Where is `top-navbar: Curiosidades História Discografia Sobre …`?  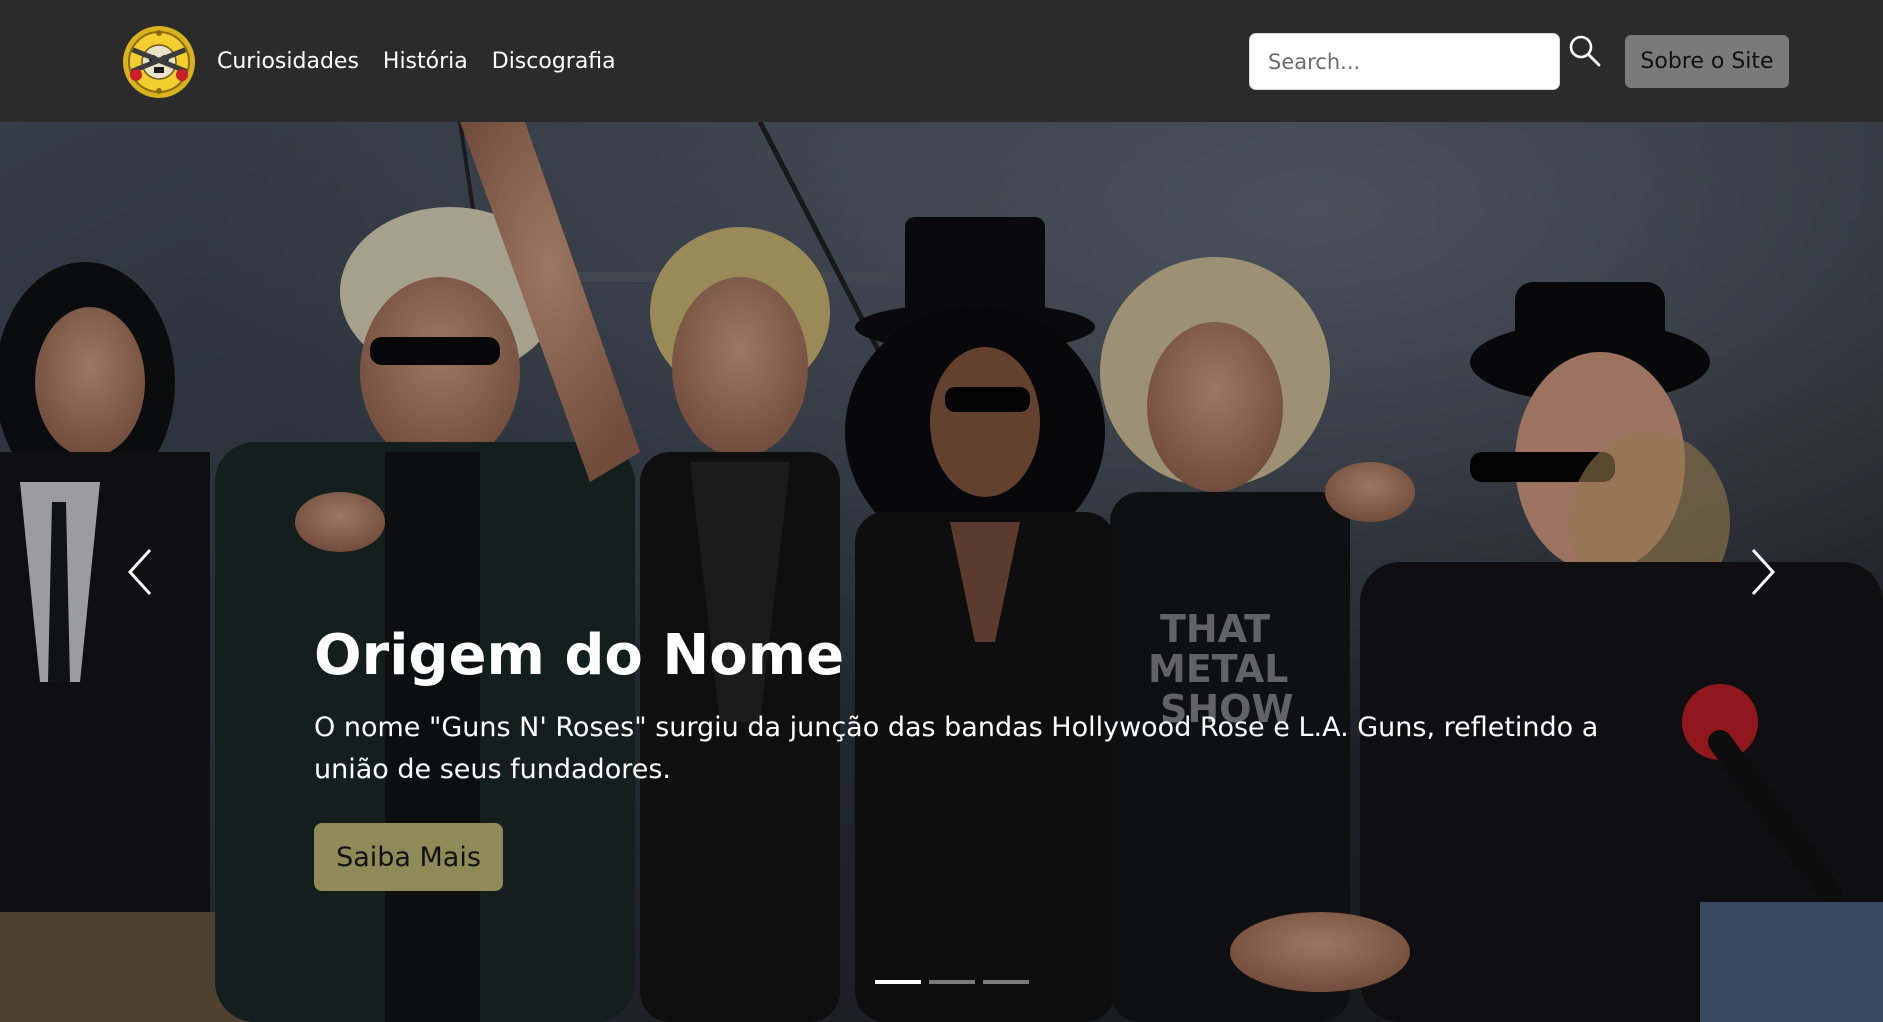 top-navbar: Curiosidades História Discografia Sobre … is located at coordinates (941, 61).